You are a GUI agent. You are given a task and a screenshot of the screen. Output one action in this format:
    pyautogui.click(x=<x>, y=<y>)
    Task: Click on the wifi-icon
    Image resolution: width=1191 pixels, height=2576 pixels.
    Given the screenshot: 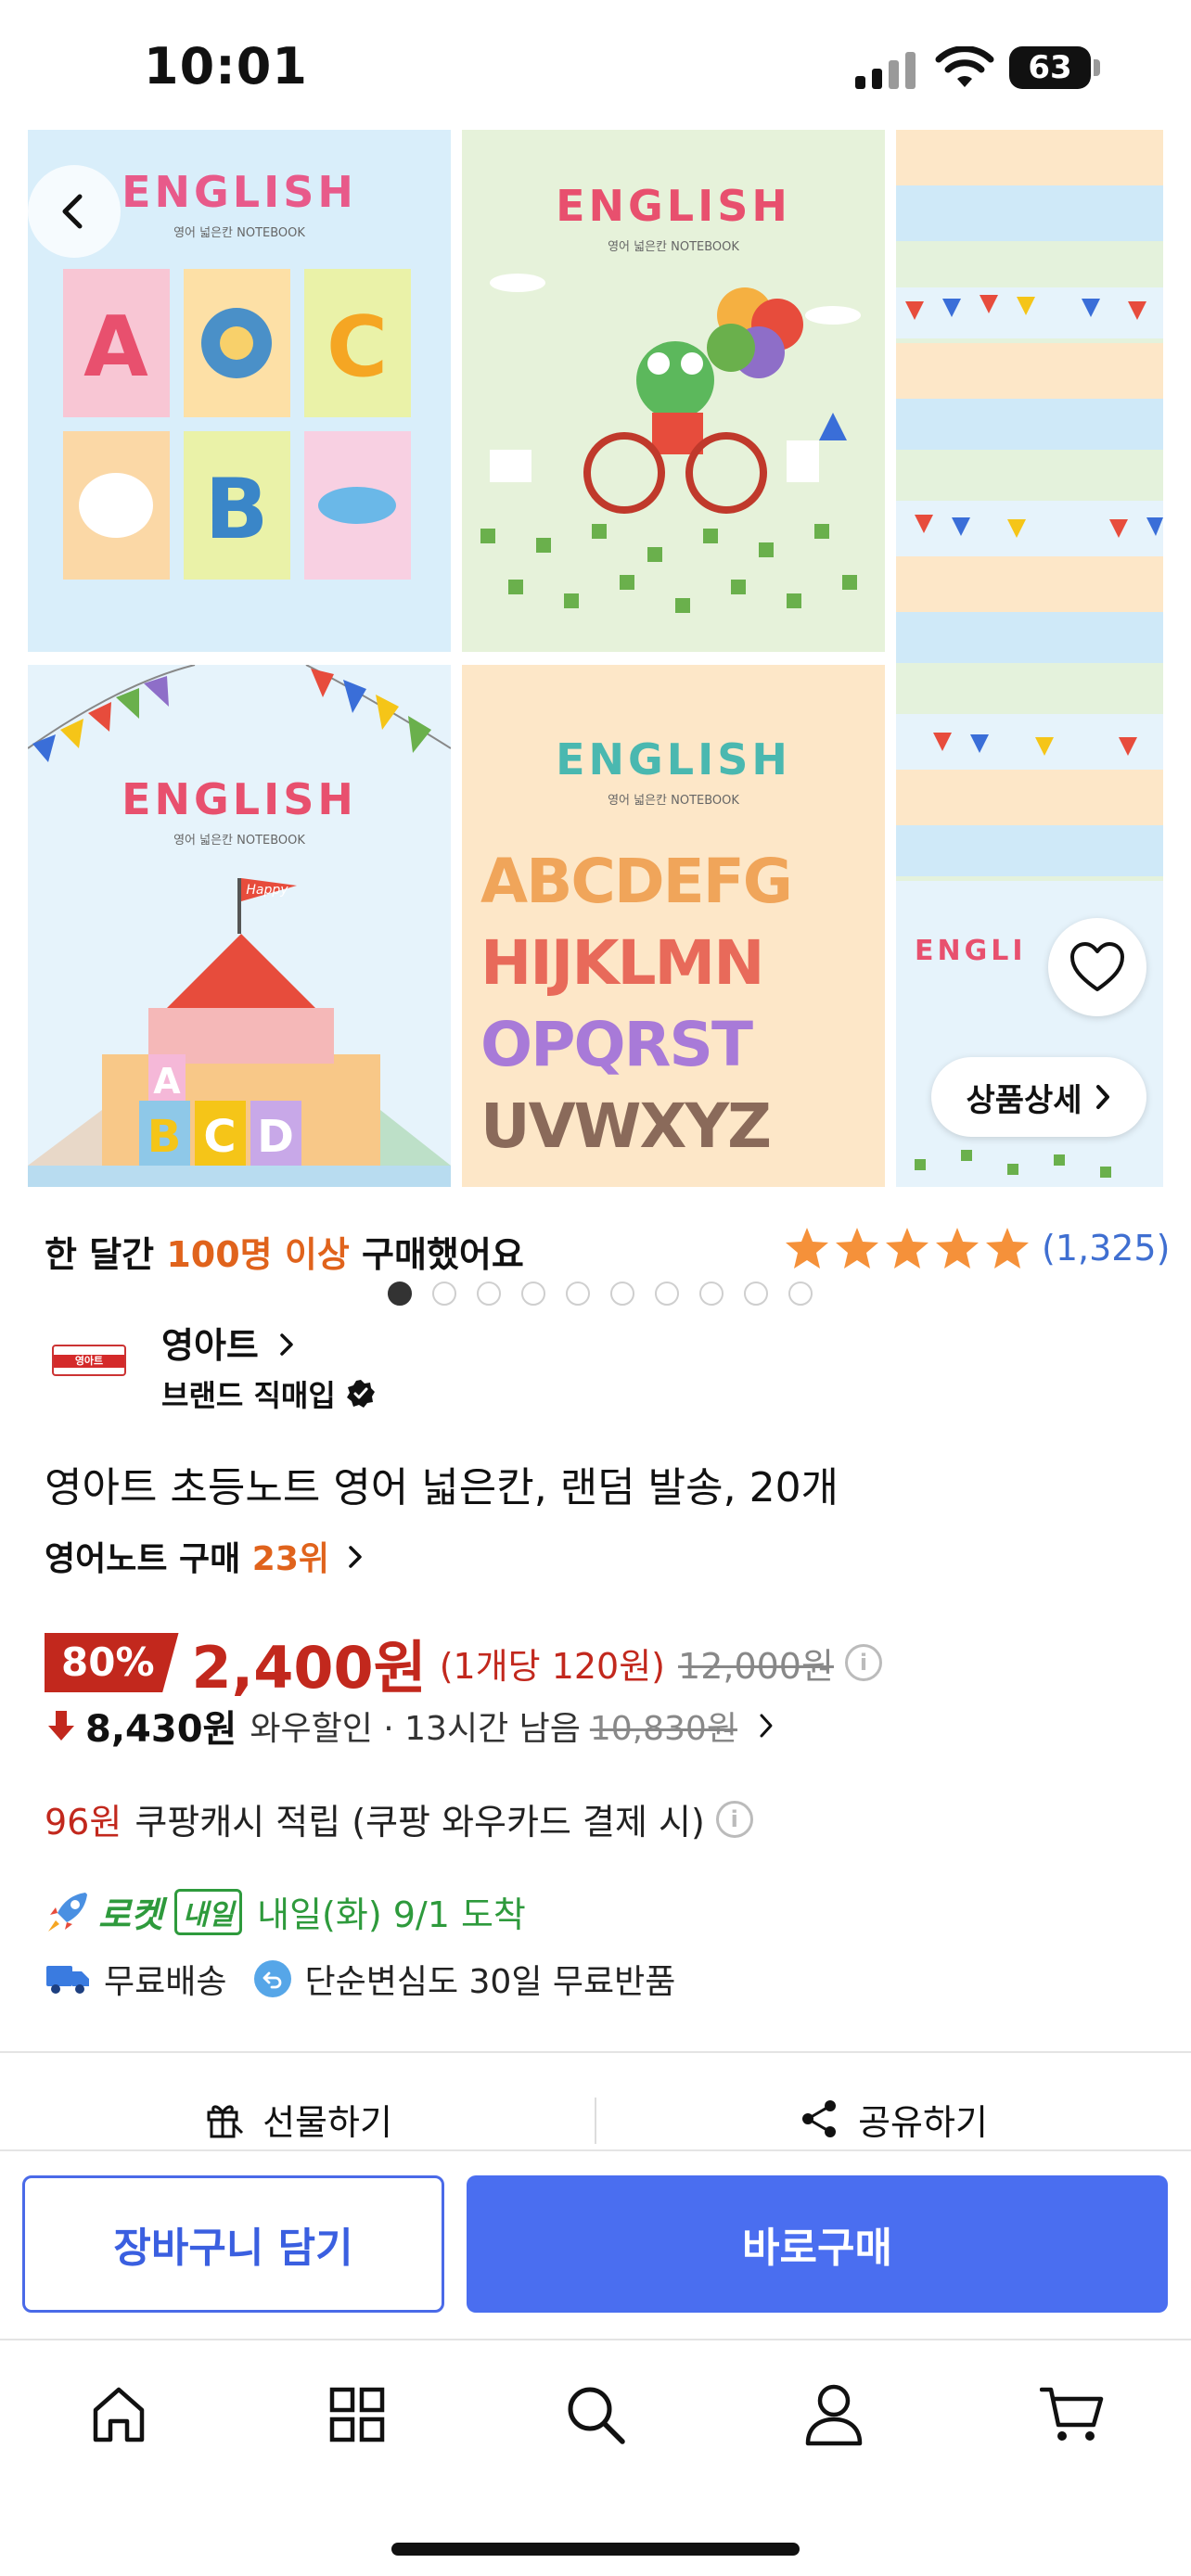 What is the action you would take?
    pyautogui.click(x=964, y=66)
    